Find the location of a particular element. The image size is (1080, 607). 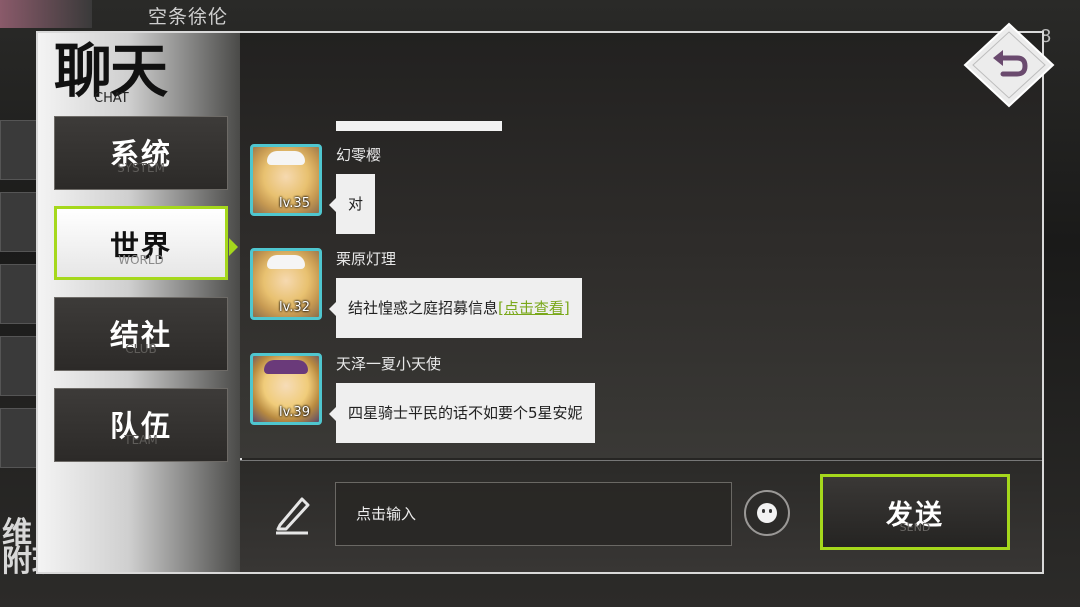

message-bubble: 四星骑士平民的话不如要个5星安妮 is located at coordinates (462, 413).